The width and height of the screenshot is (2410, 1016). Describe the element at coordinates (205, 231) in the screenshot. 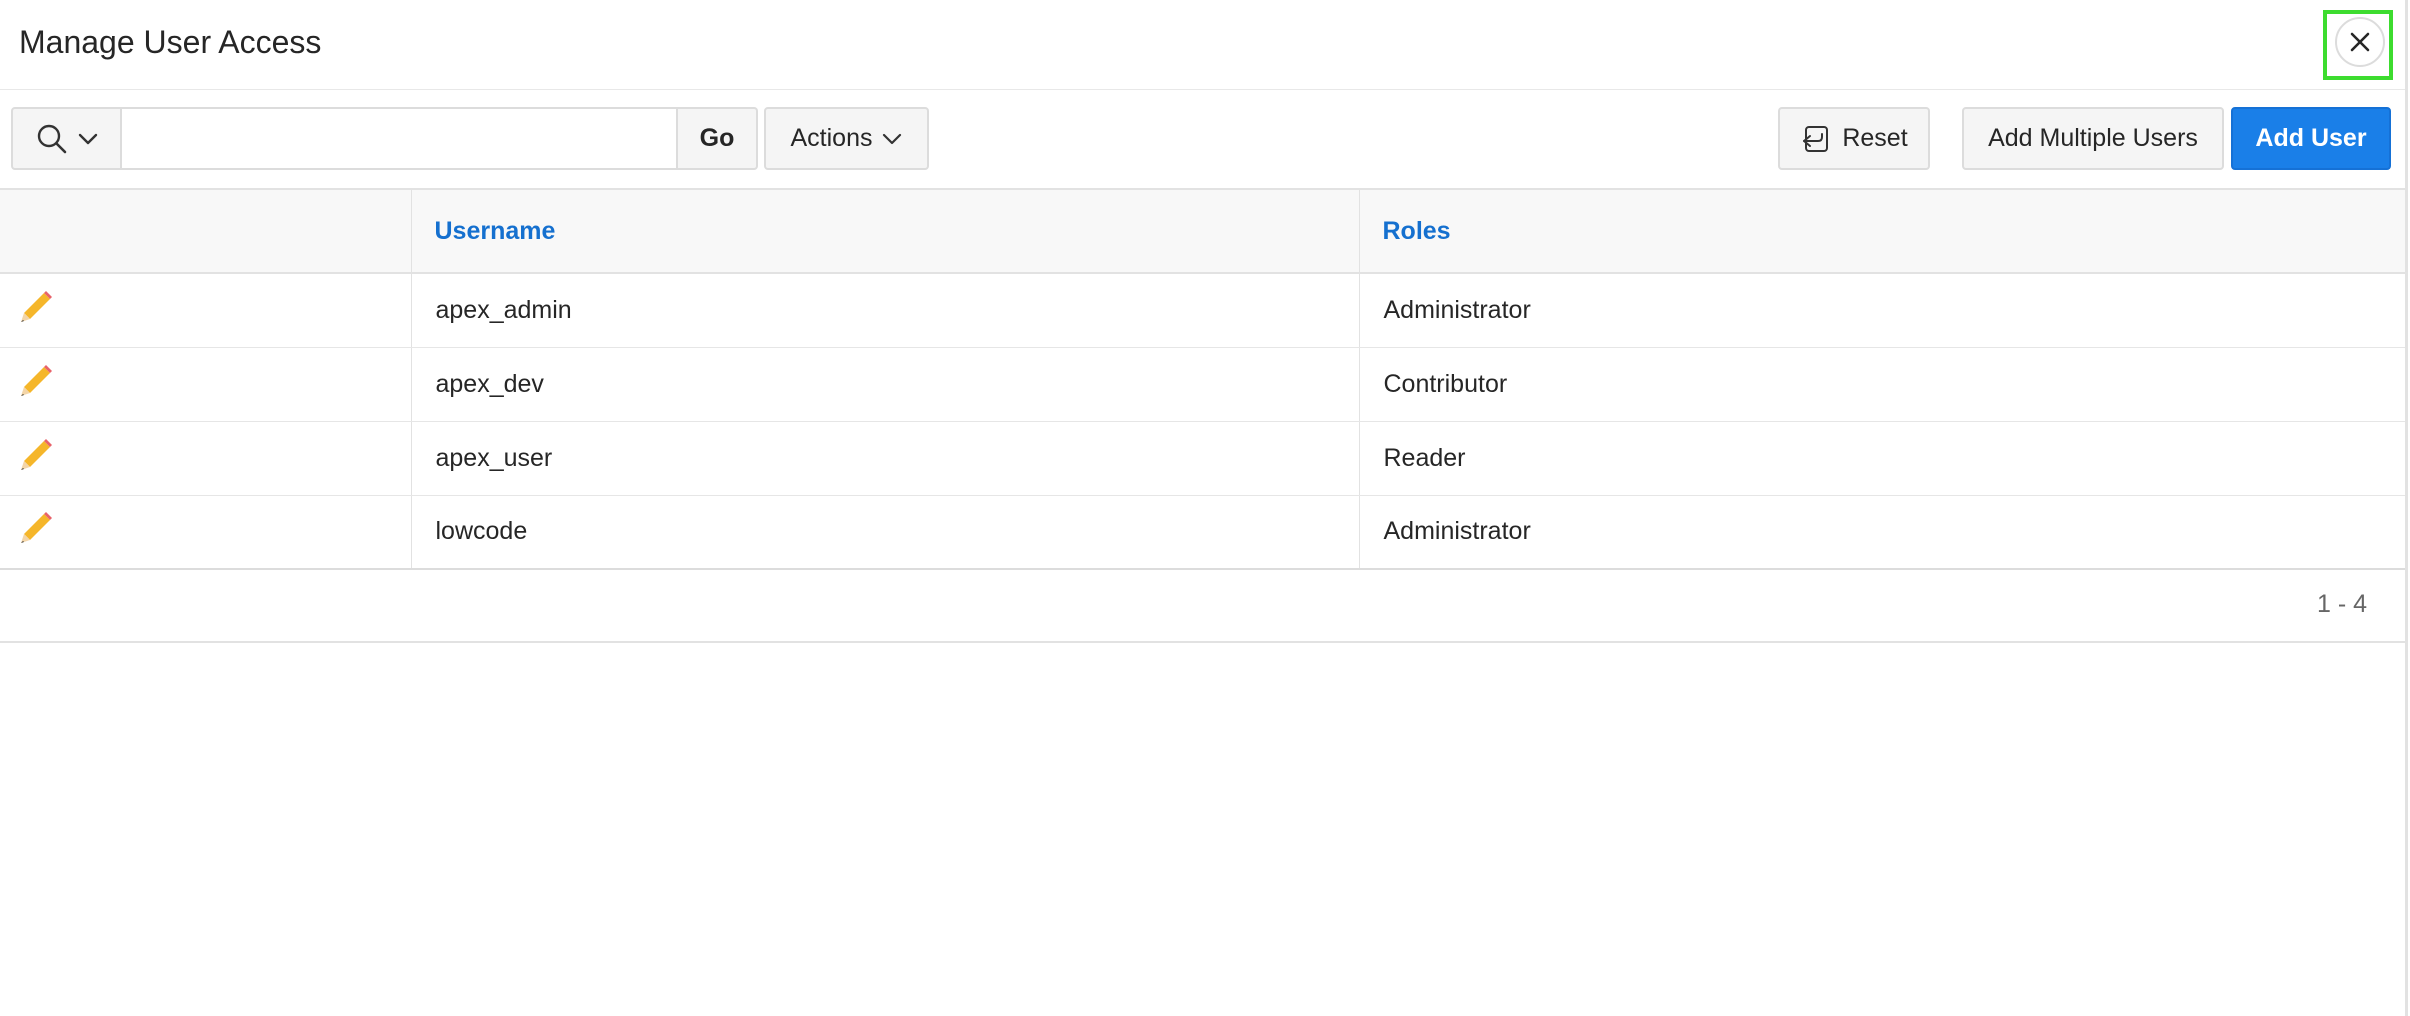

I see `column-header-edit` at that location.